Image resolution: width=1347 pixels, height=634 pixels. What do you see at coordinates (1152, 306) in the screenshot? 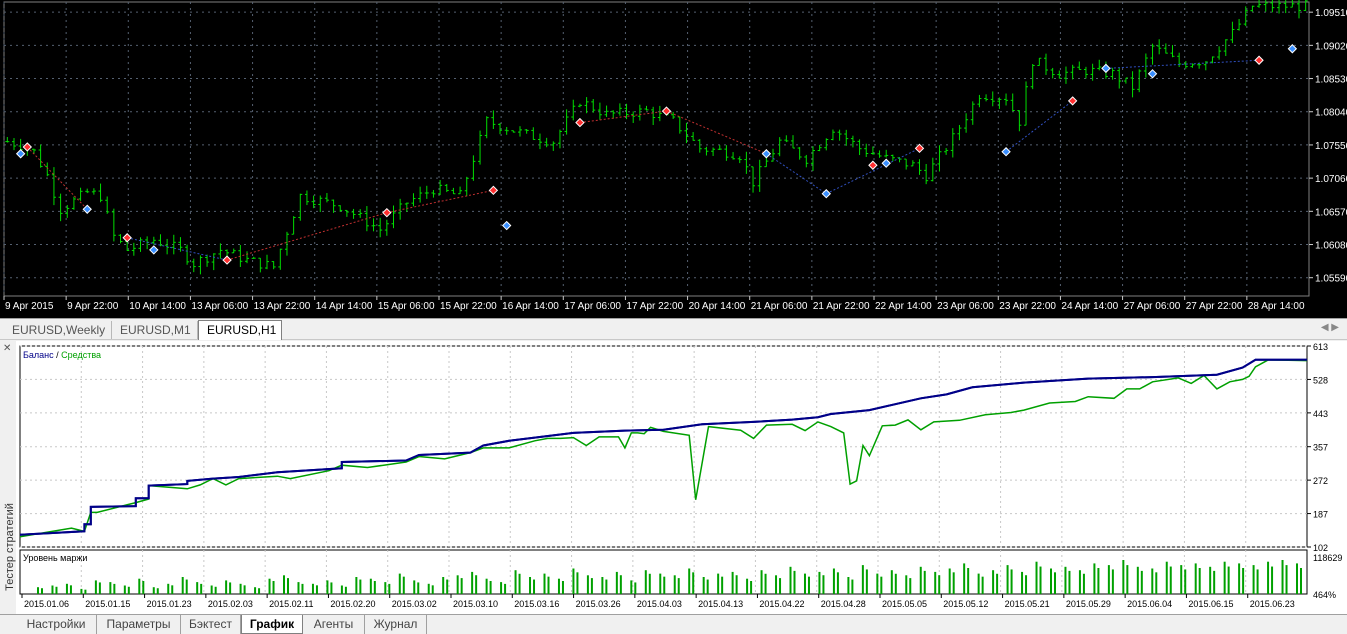
I see `price-x-tick-label: 27 Apr 06:00` at bounding box center [1152, 306].